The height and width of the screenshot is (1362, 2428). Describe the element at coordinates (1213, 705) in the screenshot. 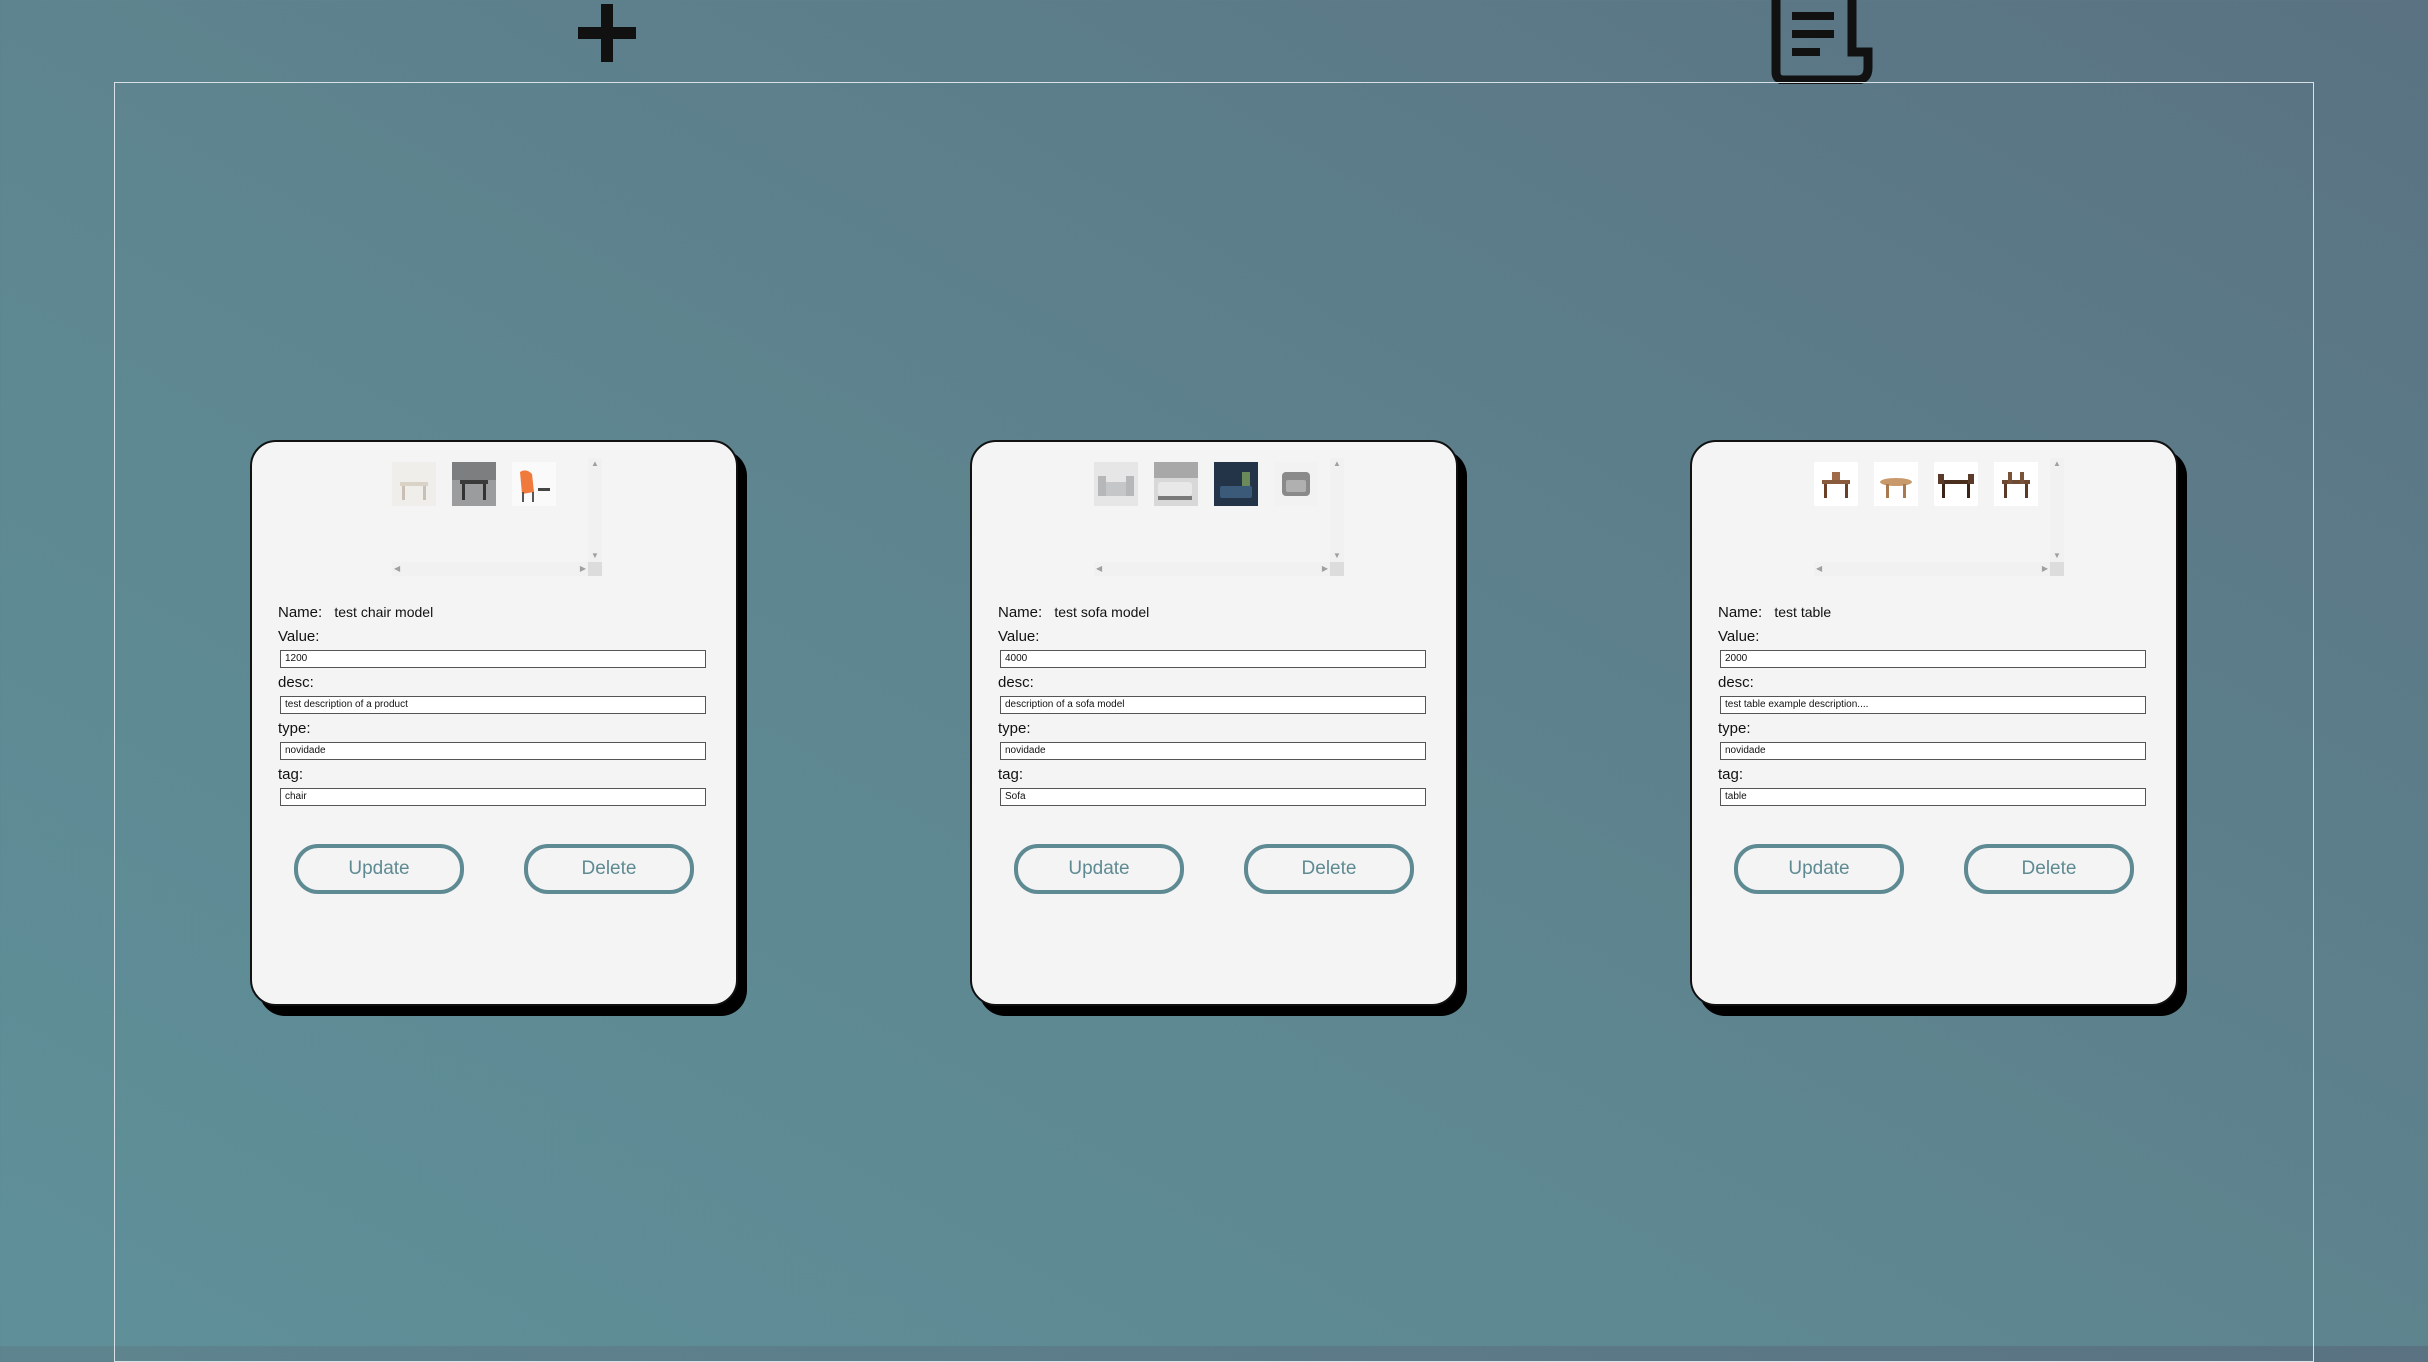

I see `desc-input: description of a sofa model` at that location.